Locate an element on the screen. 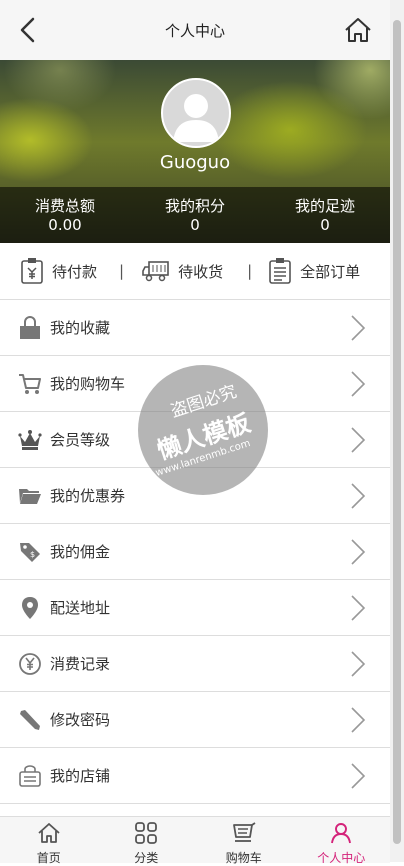  user-silhouette-icon is located at coordinates (196, 118).